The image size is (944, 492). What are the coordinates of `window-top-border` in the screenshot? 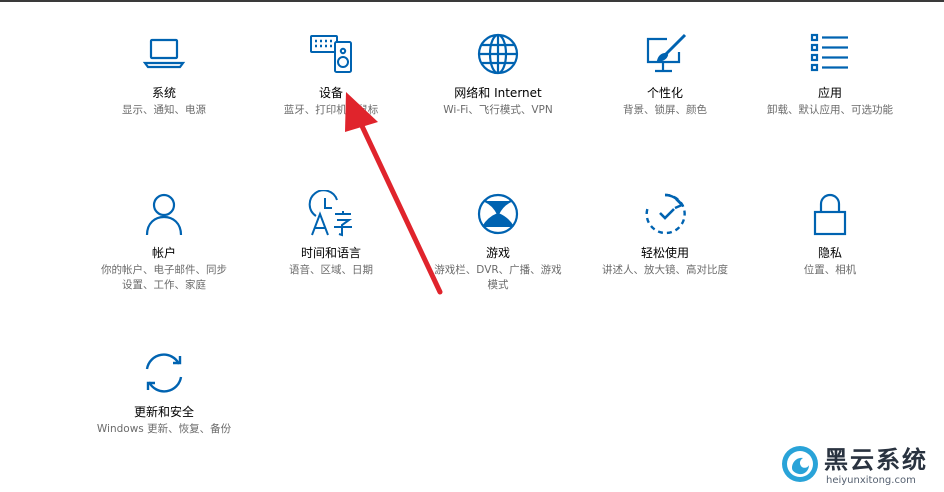 It's located at (472, 1).